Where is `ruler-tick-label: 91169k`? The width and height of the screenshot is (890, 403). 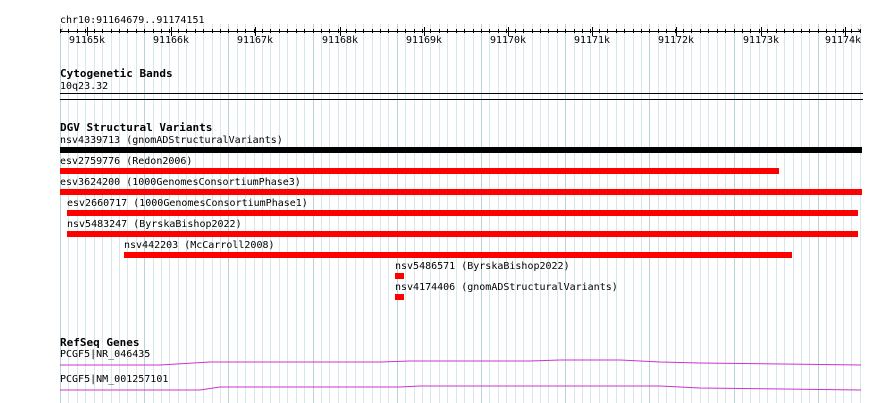 ruler-tick-label: 91169k is located at coordinates (424, 40).